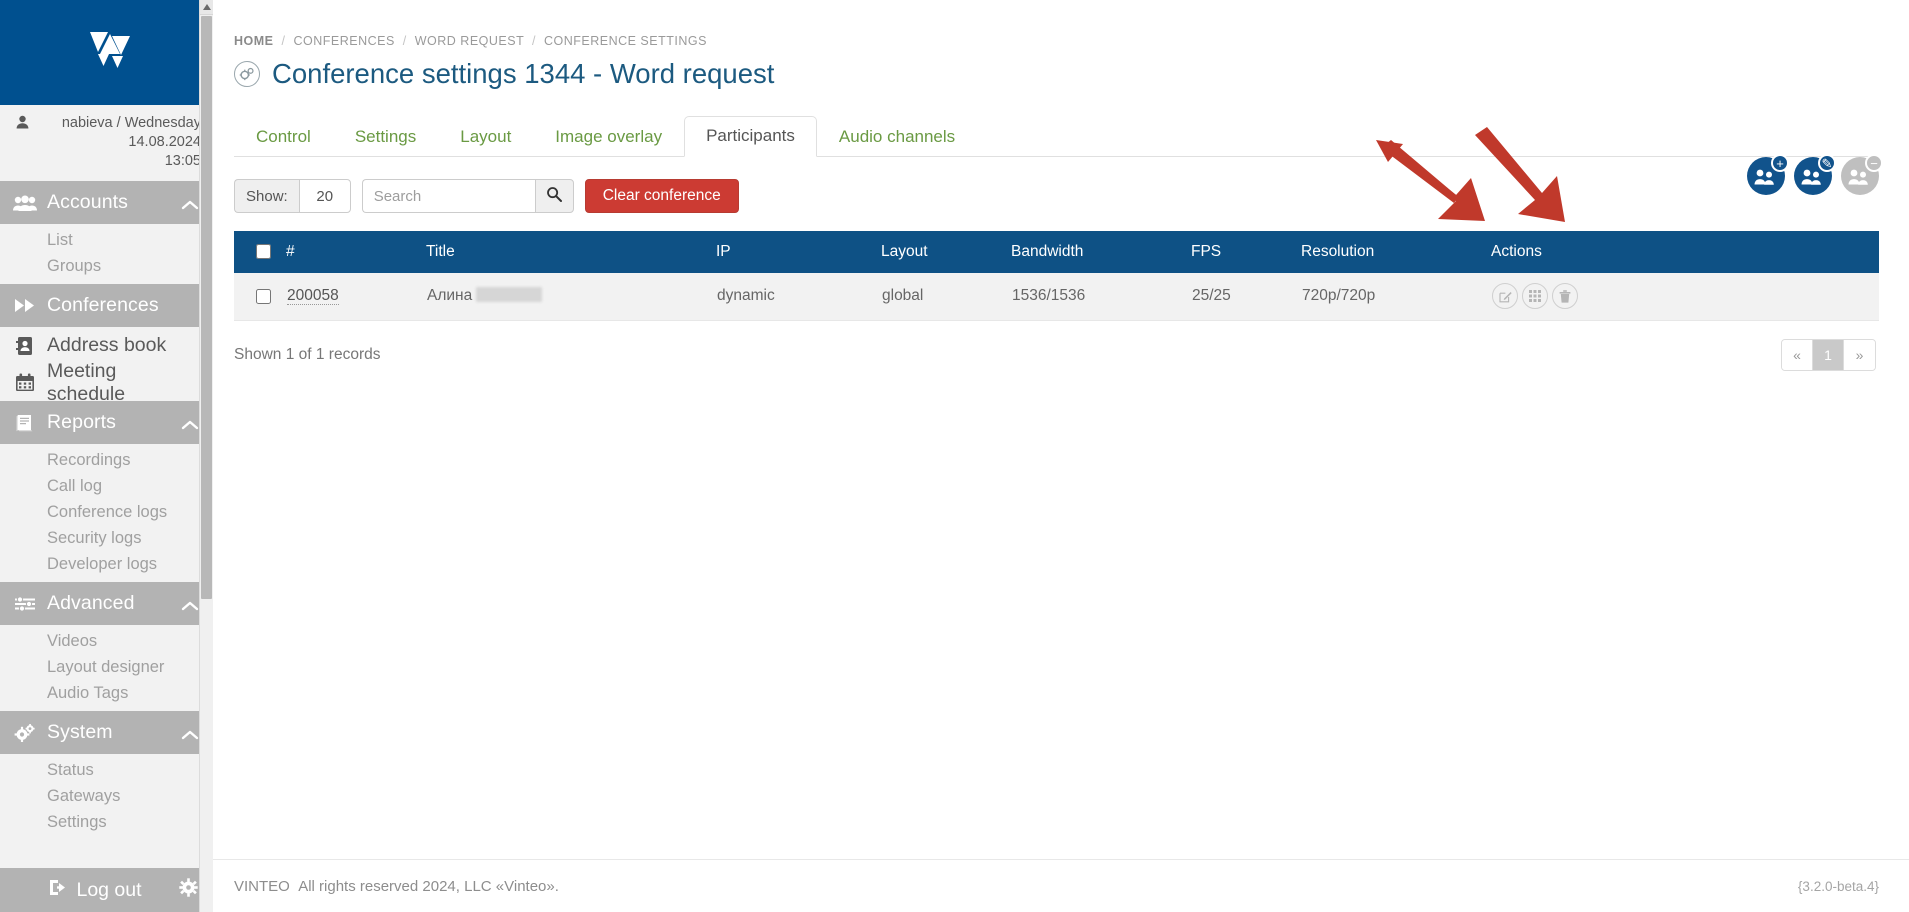 This screenshot has height=912, width=1909. What do you see at coordinates (1505, 296) in the screenshot?
I see `edit-participant-icon` at bounding box center [1505, 296].